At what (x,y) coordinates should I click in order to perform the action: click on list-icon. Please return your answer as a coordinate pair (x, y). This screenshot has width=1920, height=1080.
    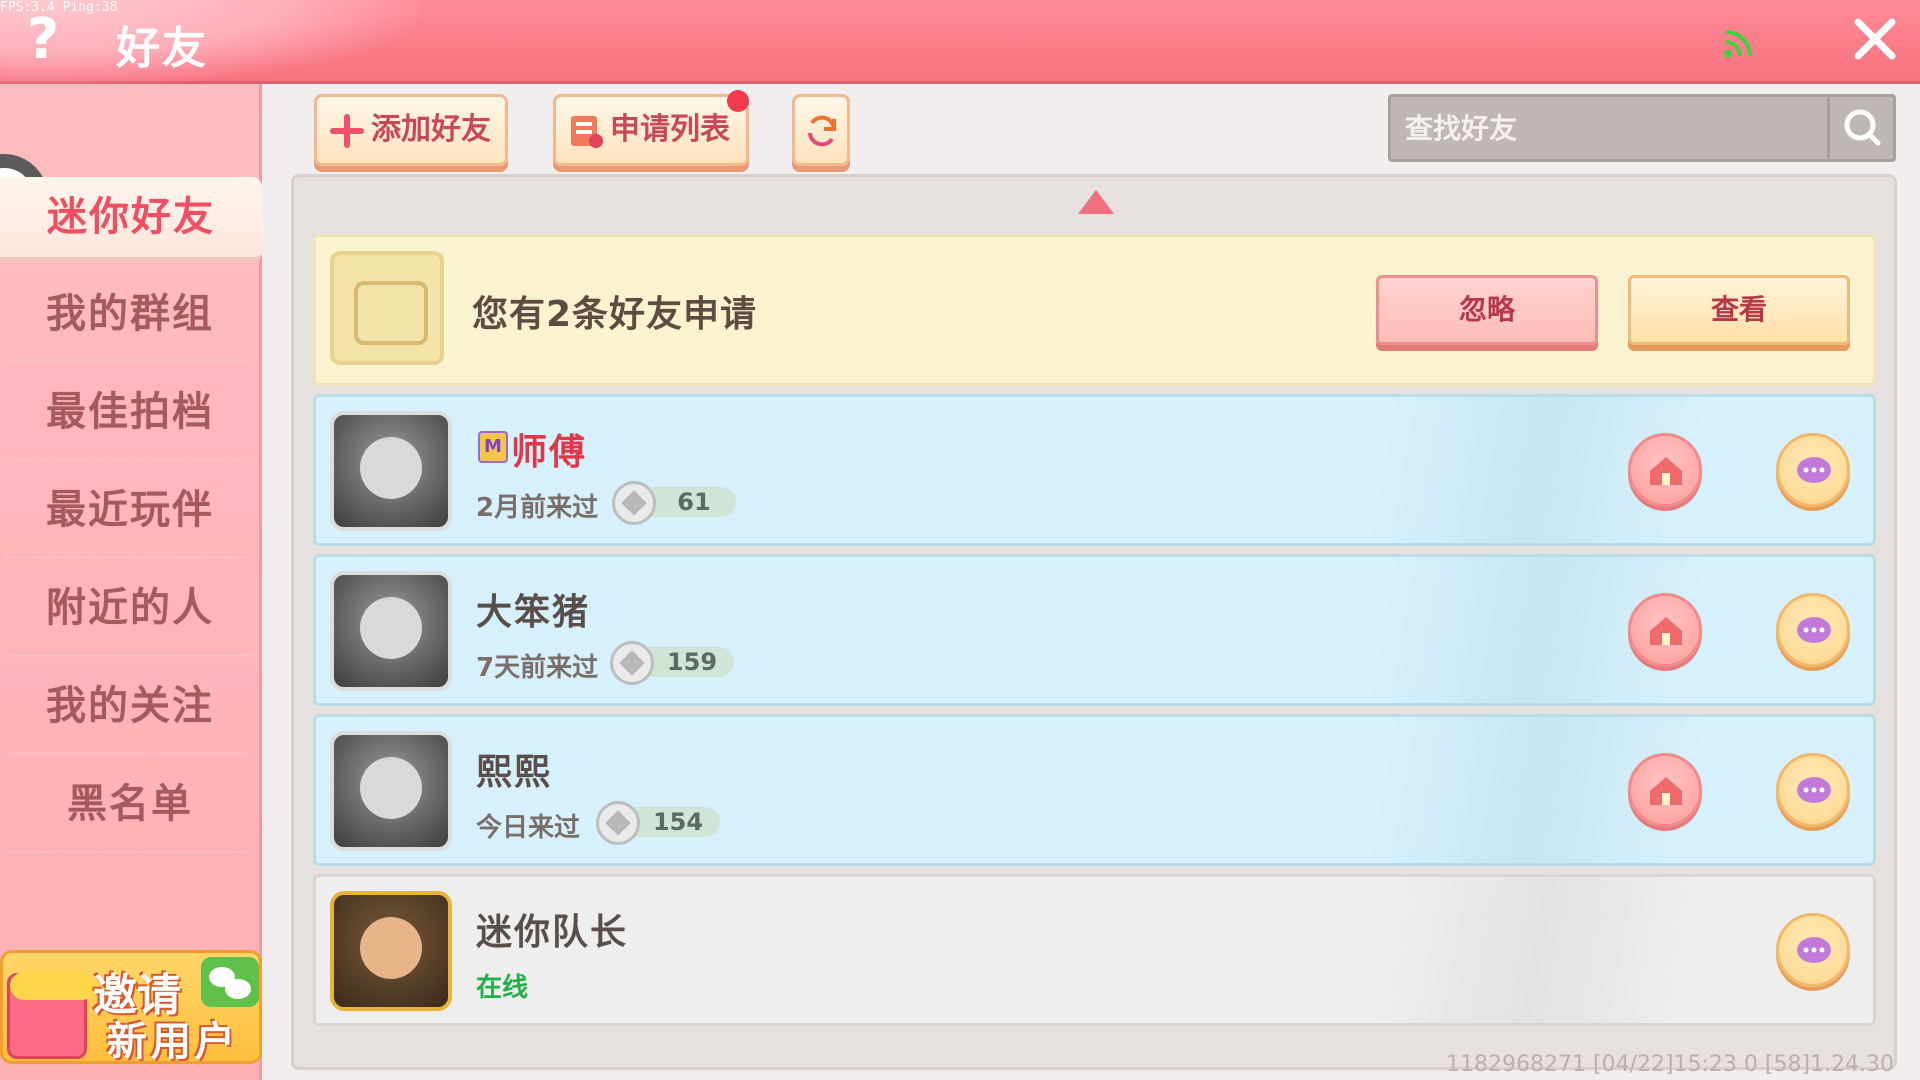
    Looking at the image, I should click on (587, 132).